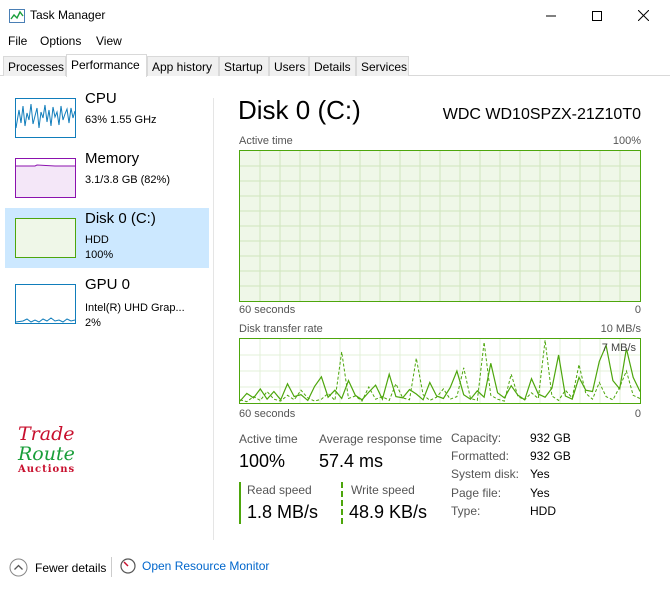 The image size is (670, 593). I want to click on disk-thumbnail-graph, so click(45, 238).